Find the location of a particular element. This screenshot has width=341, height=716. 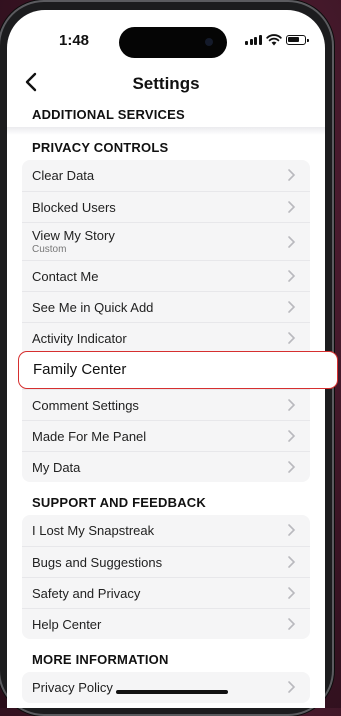

row-label: Clear Data is located at coordinates (63, 175).